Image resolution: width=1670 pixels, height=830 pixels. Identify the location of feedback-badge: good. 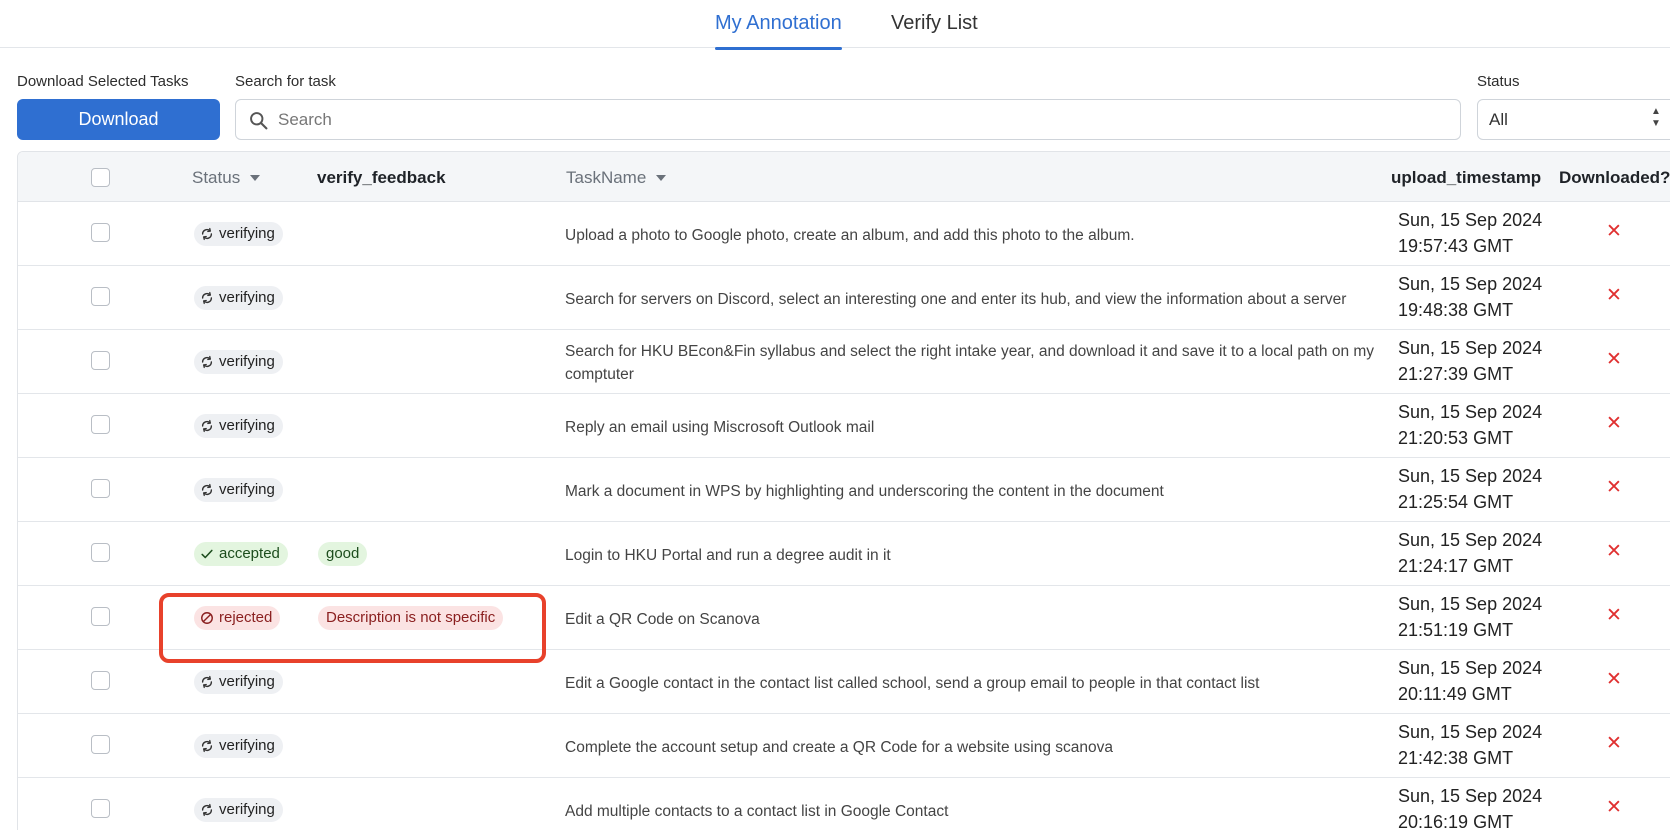
(343, 554).